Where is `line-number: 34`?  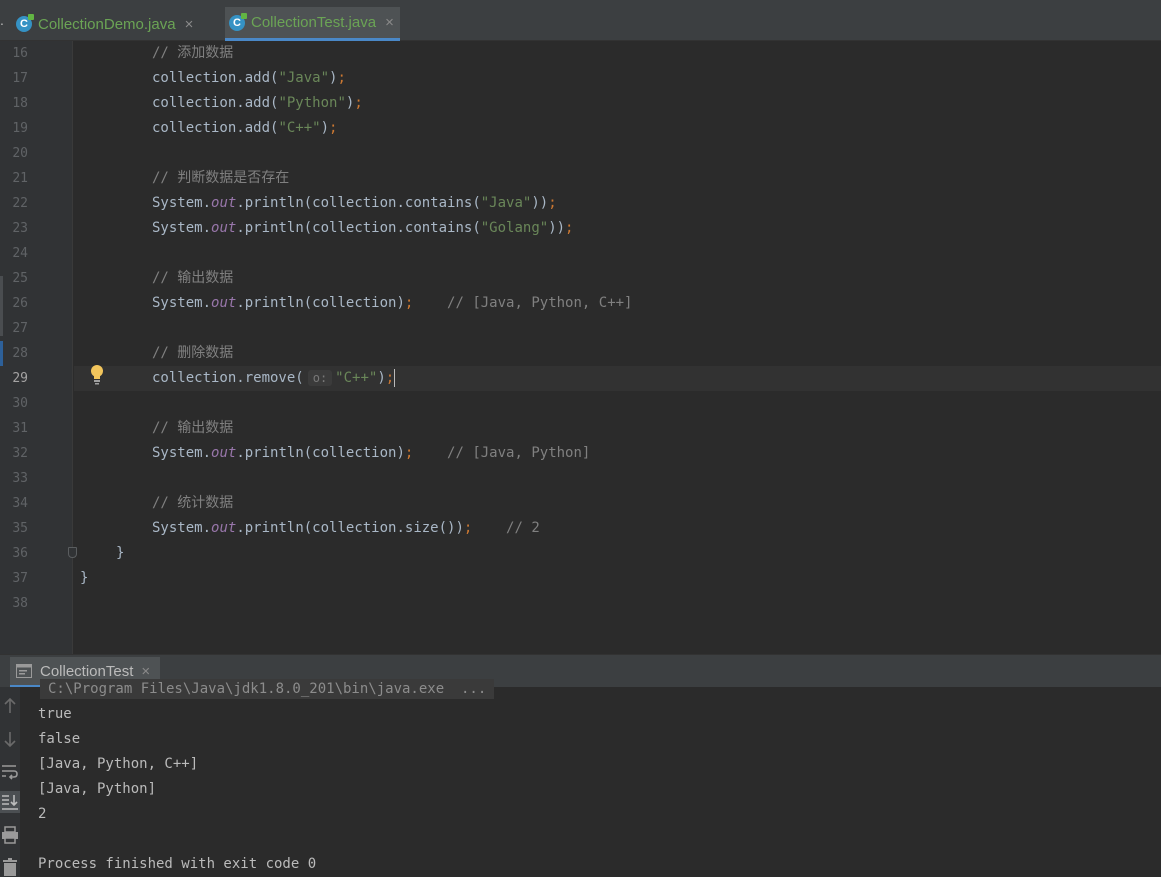
line-number: 34 is located at coordinates (20, 503).